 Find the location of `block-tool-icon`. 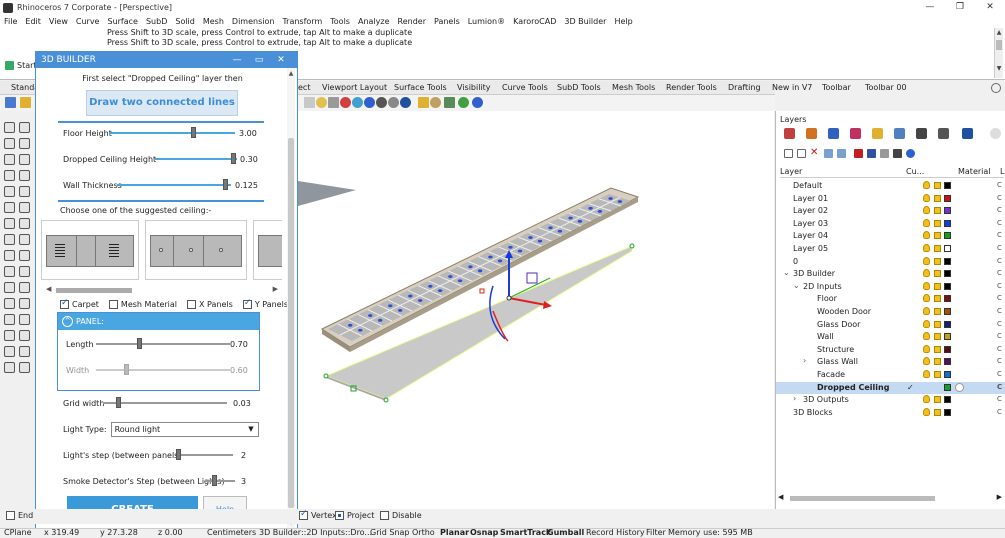

block-tool-icon is located at coordinates (24, 303).